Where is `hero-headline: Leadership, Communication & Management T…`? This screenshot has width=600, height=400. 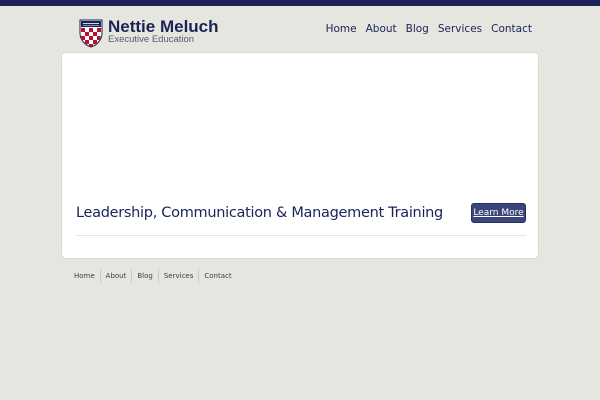 hero-headline: Leadership, Communication & Management T… is located at coordinates (259, 213).